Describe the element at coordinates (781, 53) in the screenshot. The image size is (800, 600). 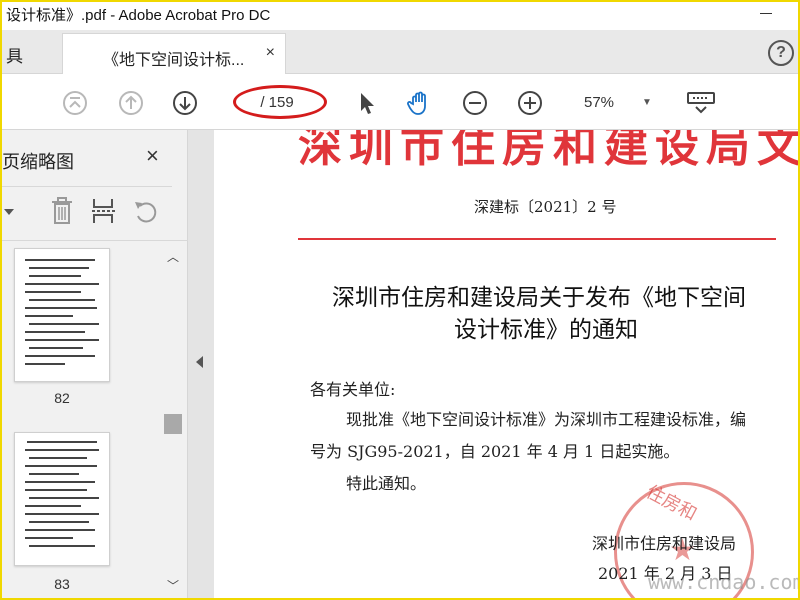
I see `help-icon: ?` at that location.